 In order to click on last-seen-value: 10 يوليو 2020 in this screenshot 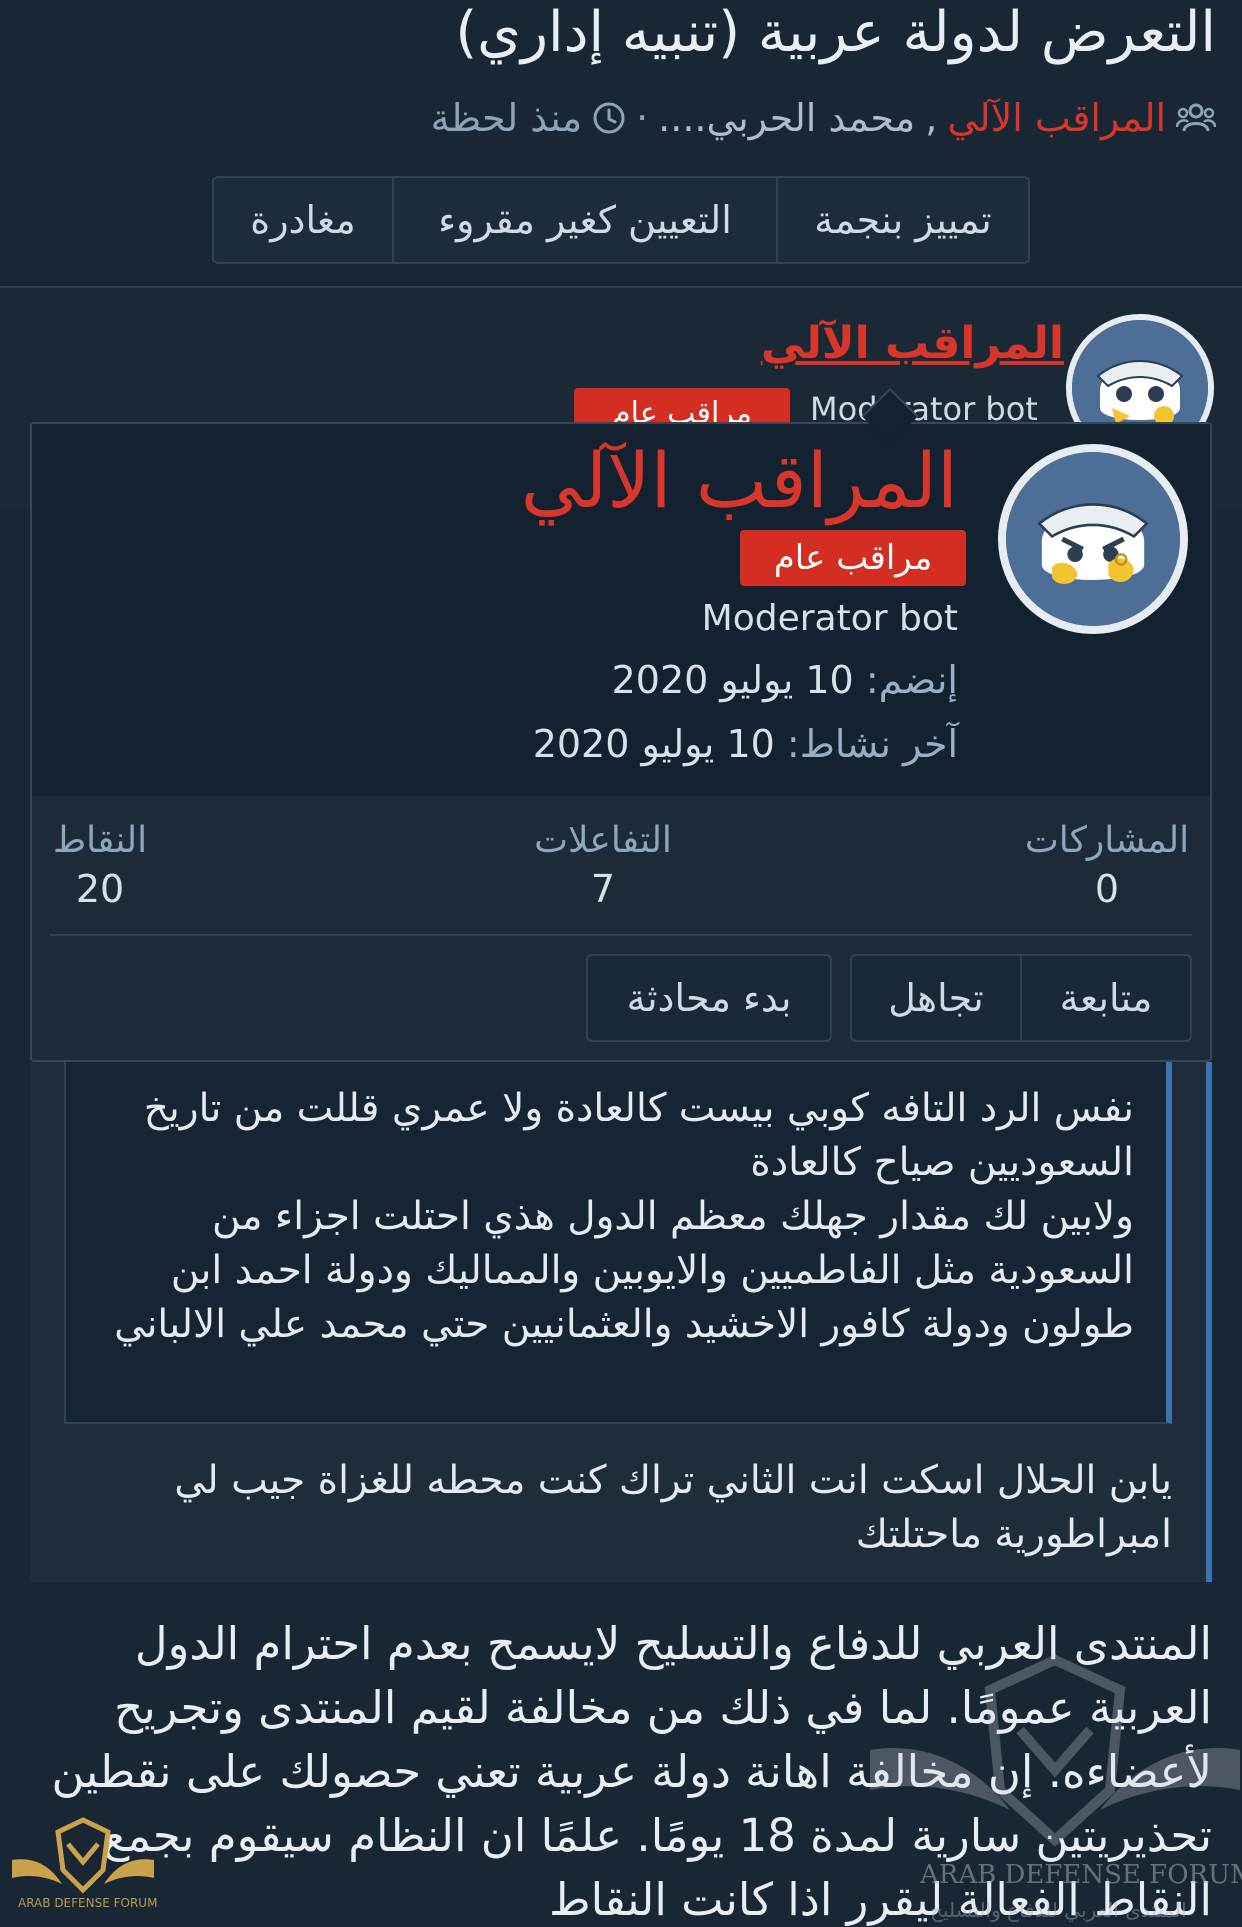, I will do `click(653, 744)`.